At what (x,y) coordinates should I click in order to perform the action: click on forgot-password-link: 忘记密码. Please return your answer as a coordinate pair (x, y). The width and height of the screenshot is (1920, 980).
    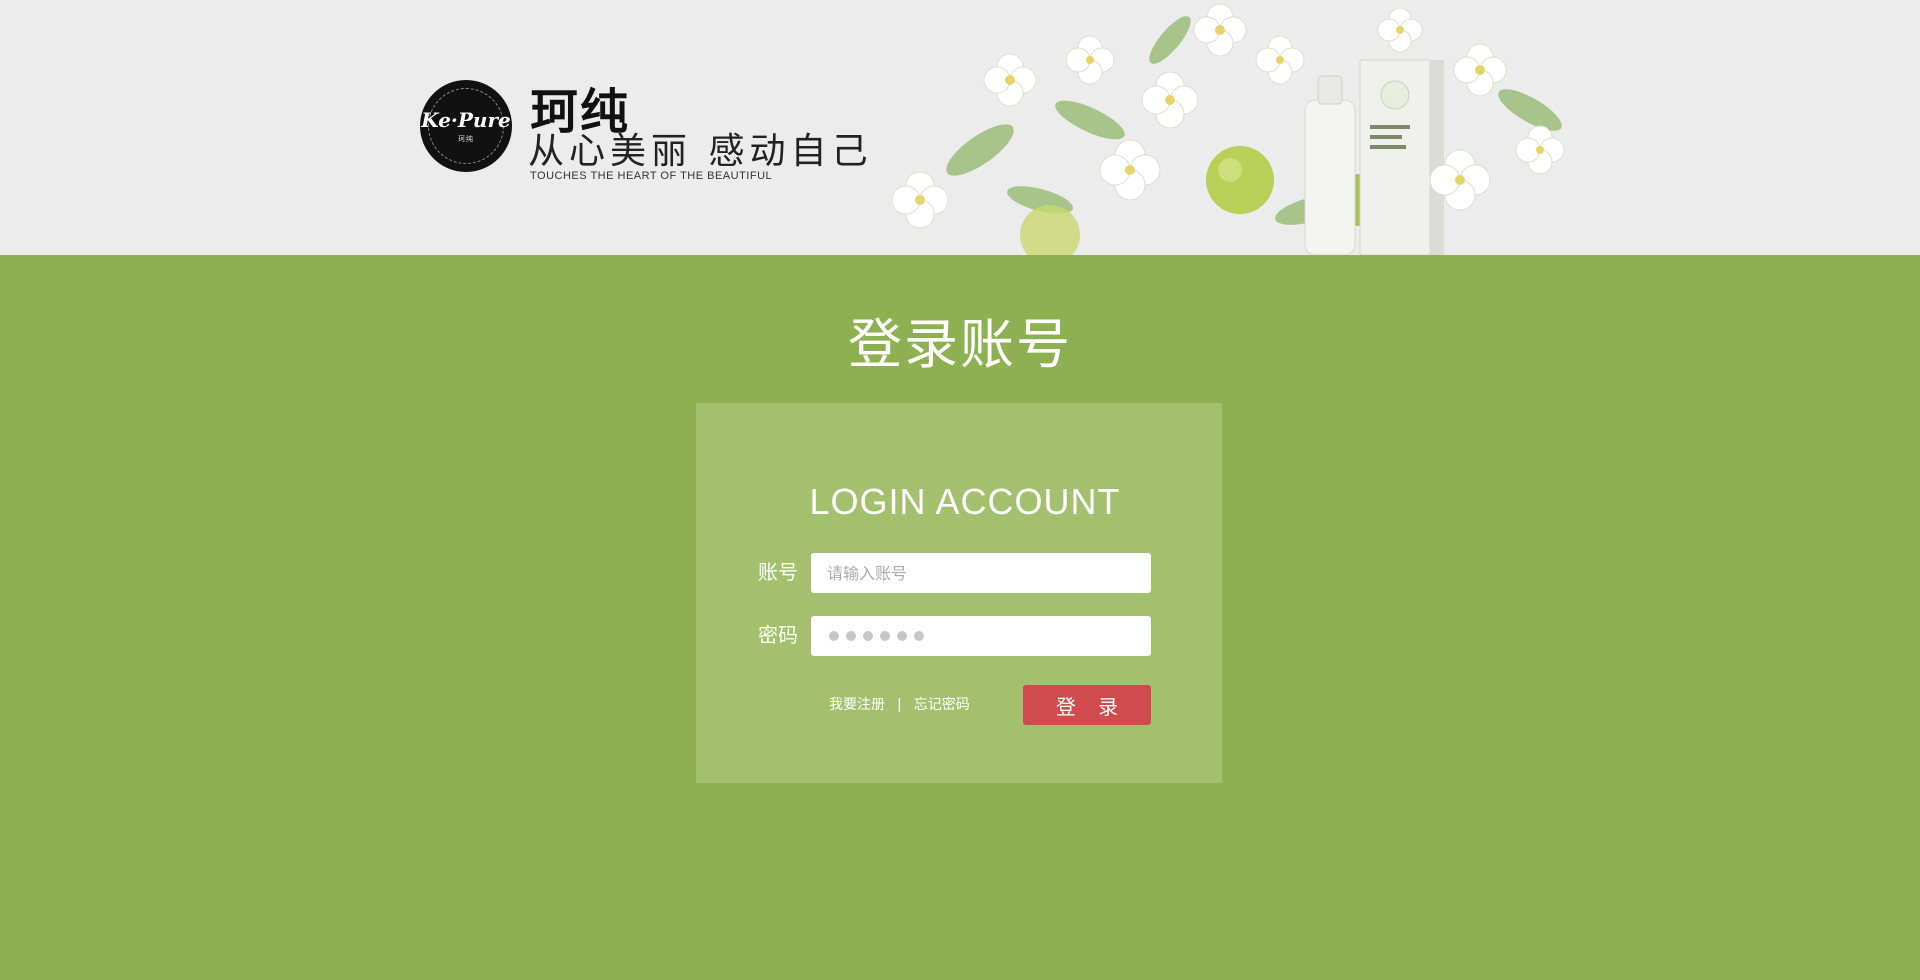
    Looking at the image, I should click on (942, 705).